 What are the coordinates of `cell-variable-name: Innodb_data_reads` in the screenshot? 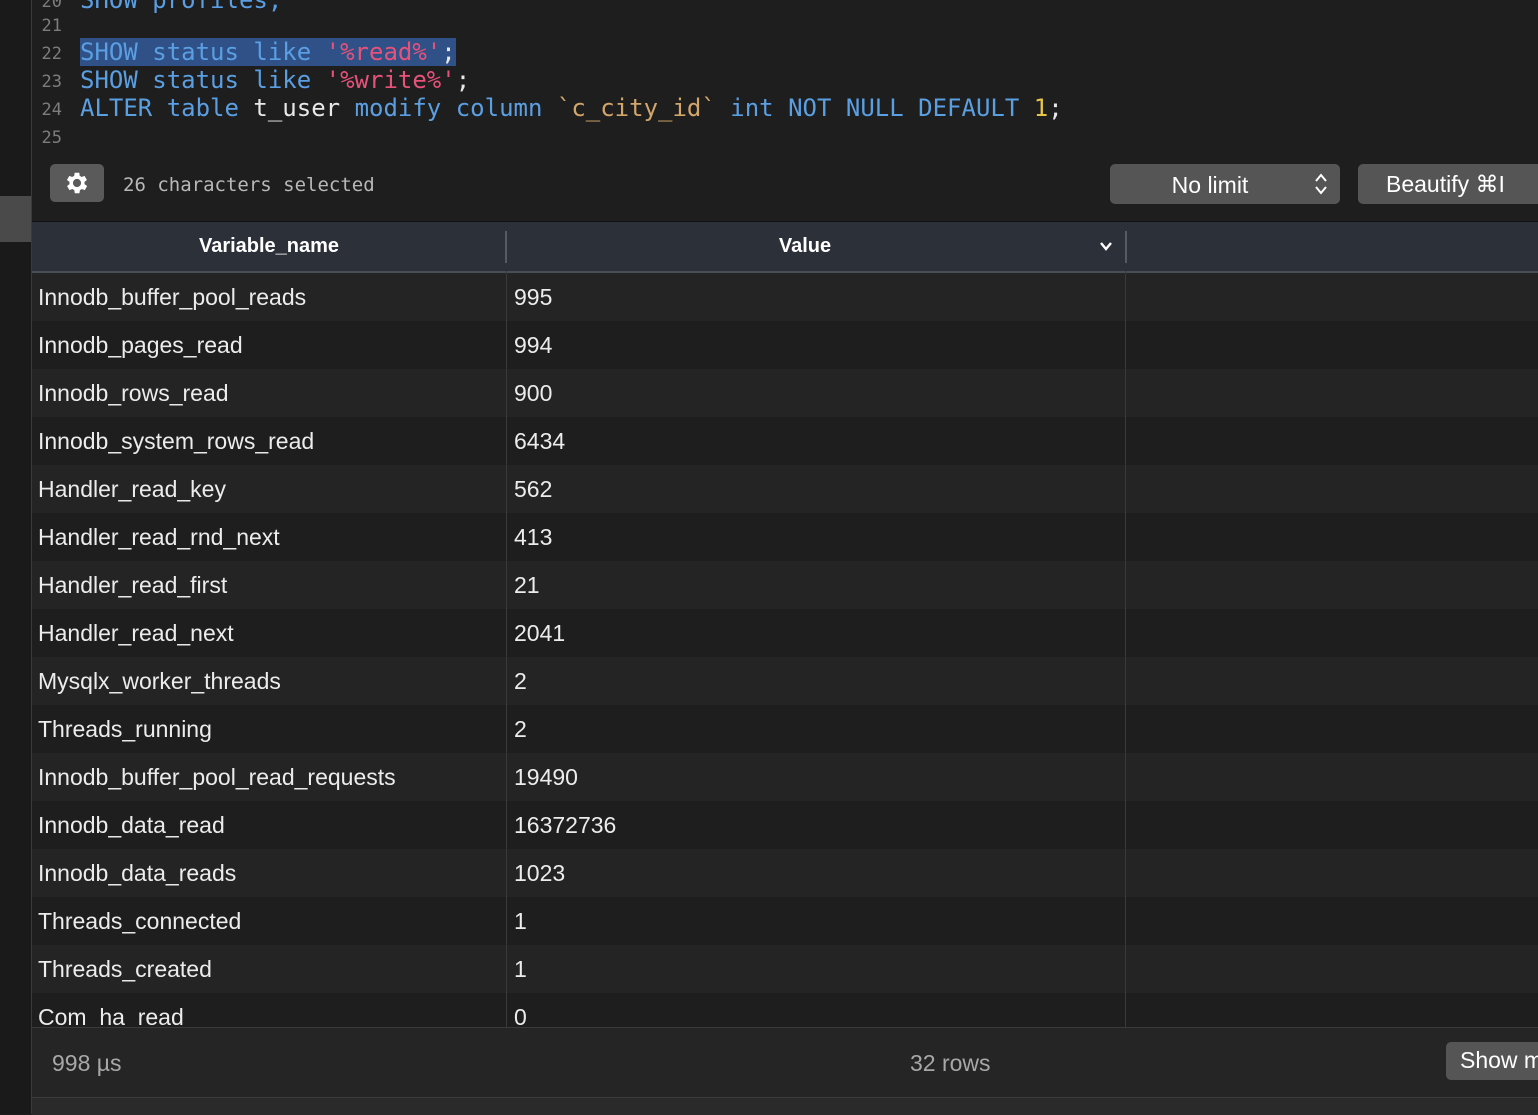 It's located at (137, 873).